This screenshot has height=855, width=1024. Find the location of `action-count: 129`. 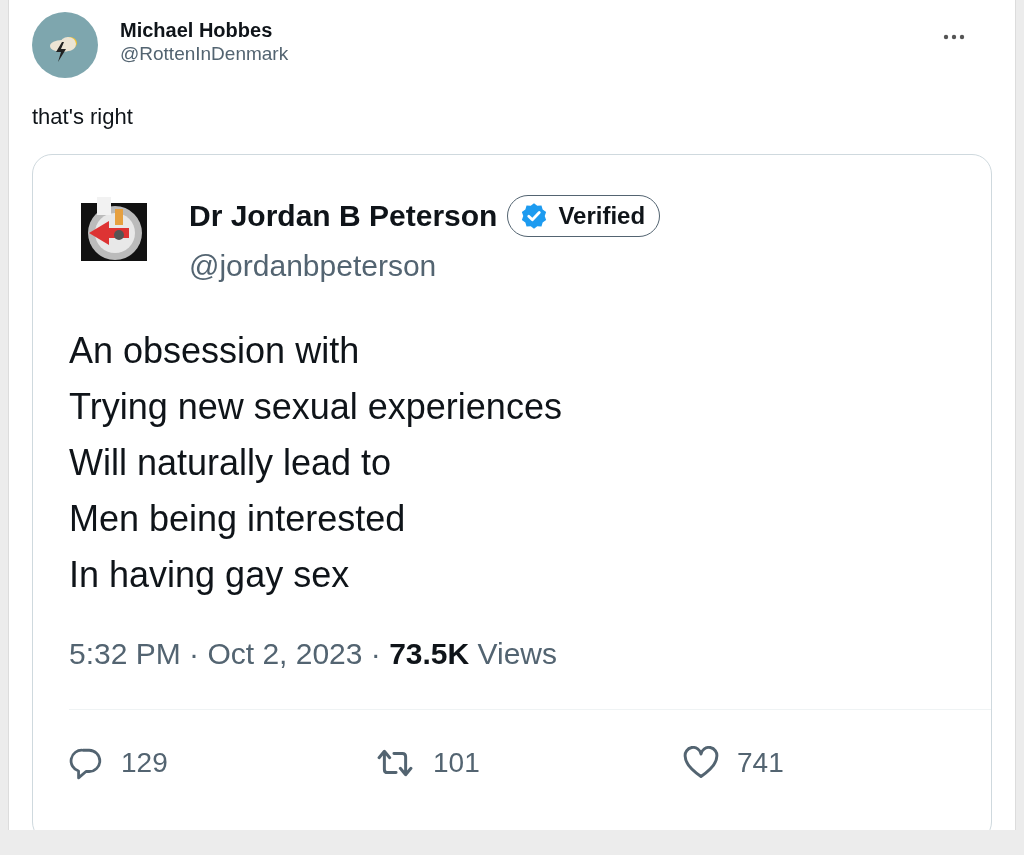

action-count: 129 is located at coordinates (144, 763).